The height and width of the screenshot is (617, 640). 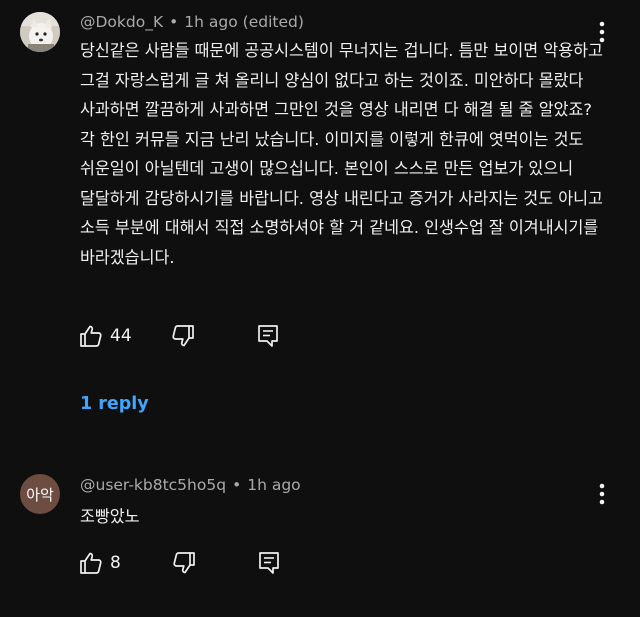 I want to click on author-avatar, so click(x=40, y=32).